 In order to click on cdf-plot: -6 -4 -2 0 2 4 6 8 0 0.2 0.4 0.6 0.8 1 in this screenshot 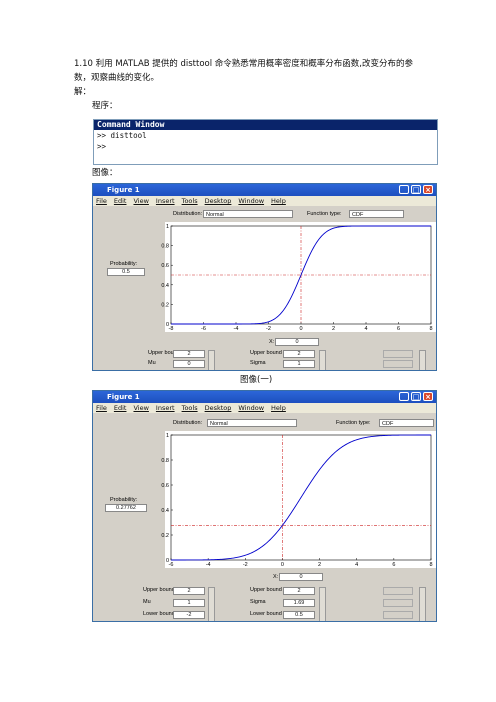, I will do `click(299, 499)`.